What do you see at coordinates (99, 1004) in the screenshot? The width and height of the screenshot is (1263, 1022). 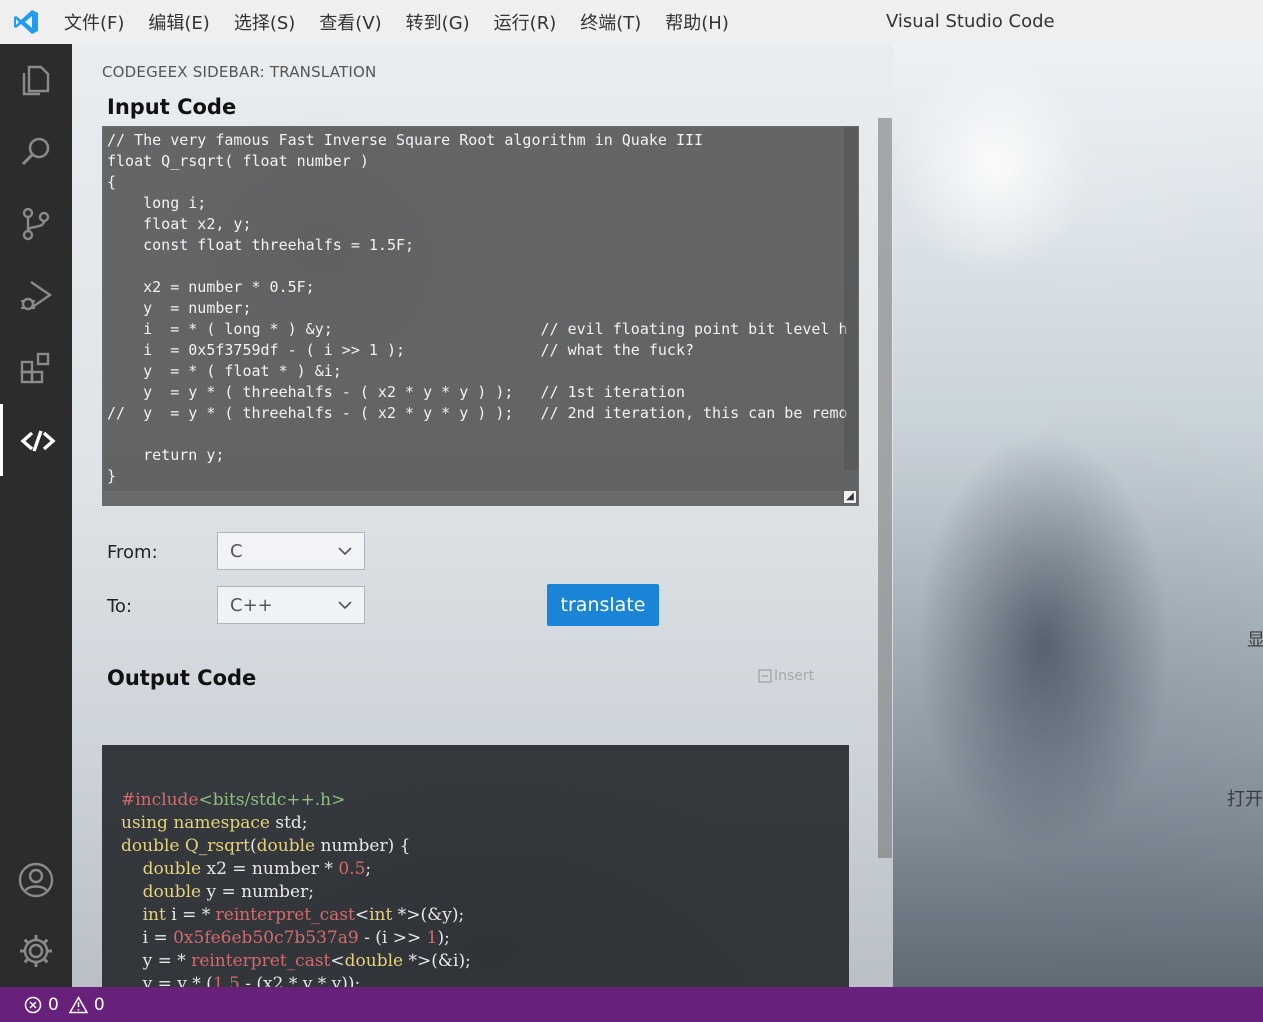 I see `warning-count: 0` at bounding box center [99, 1004].